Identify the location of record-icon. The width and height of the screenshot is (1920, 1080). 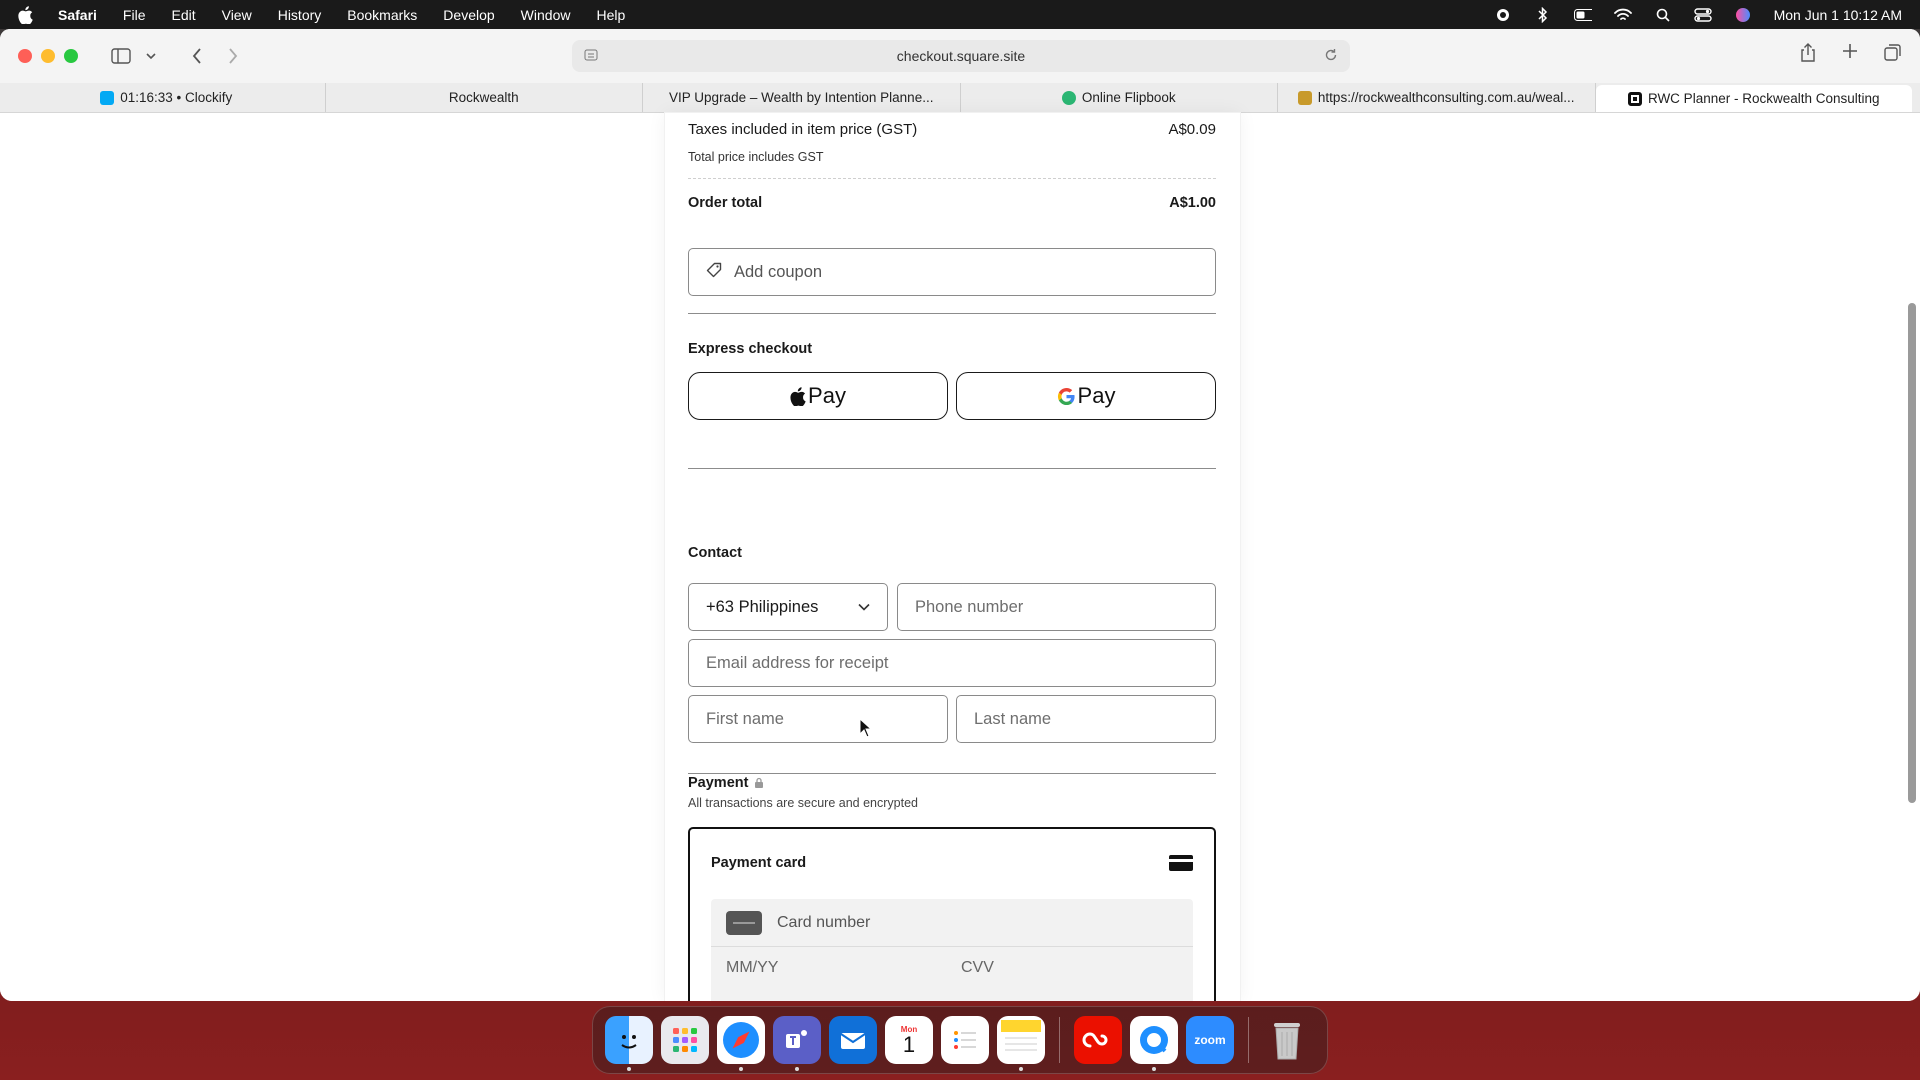
(1503, 15).